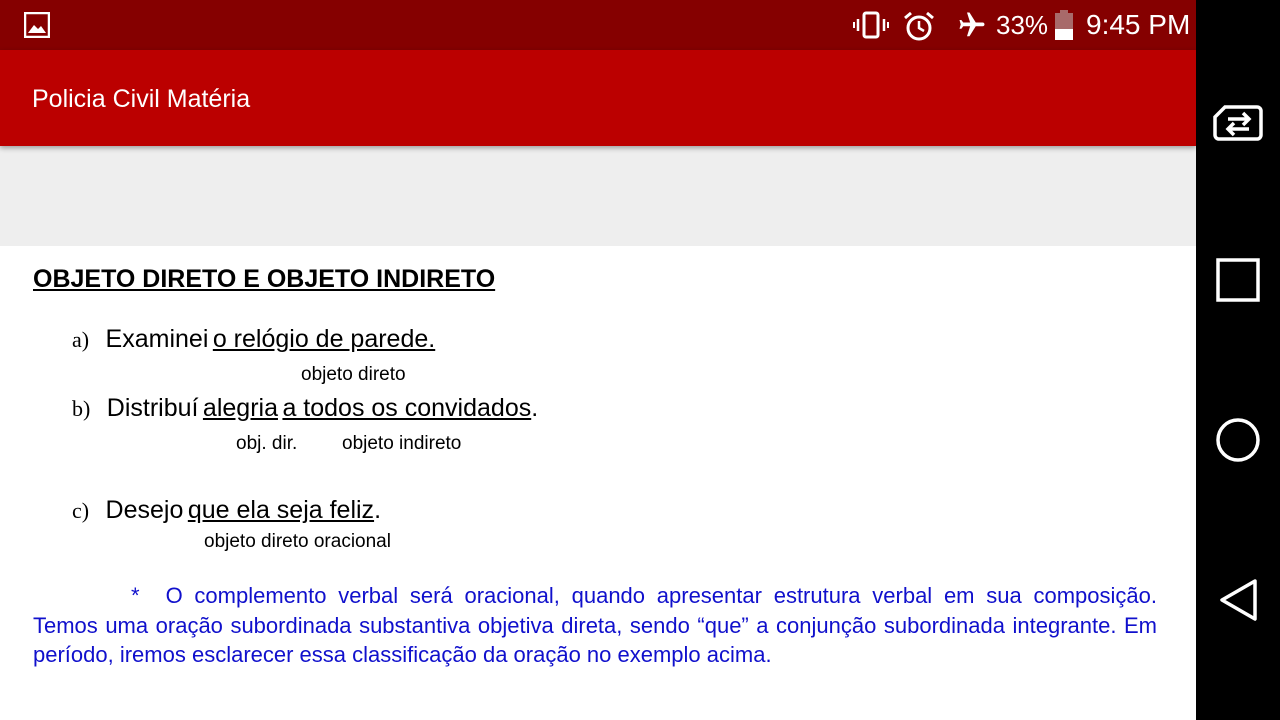  I want to click on switch-sim-icon, so click(1238, 122).